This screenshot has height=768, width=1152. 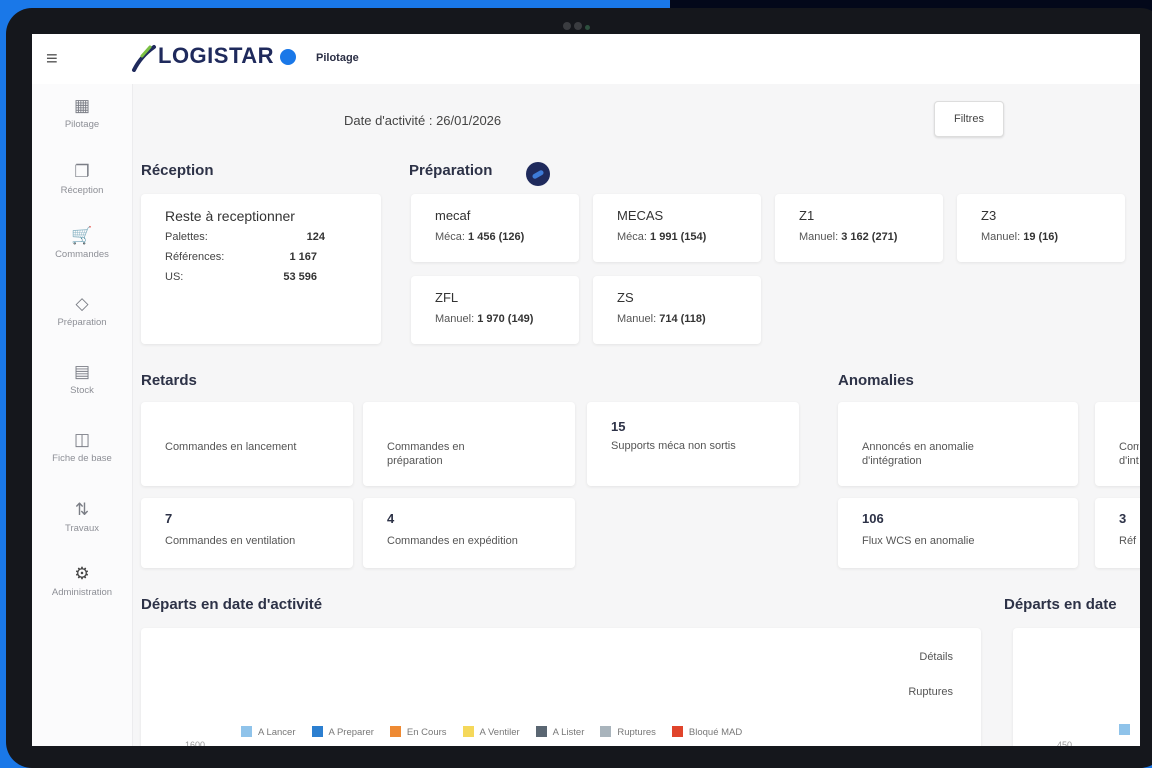 I want to click on retard-count: 7, so click(x=169, y=518).